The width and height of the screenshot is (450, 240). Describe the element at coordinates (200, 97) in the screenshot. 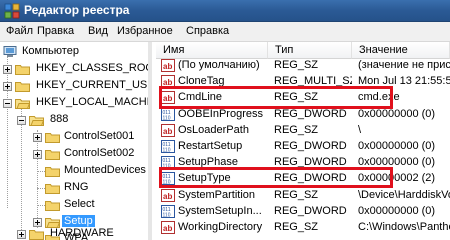

I see `value-name: CmdLine` at that location.